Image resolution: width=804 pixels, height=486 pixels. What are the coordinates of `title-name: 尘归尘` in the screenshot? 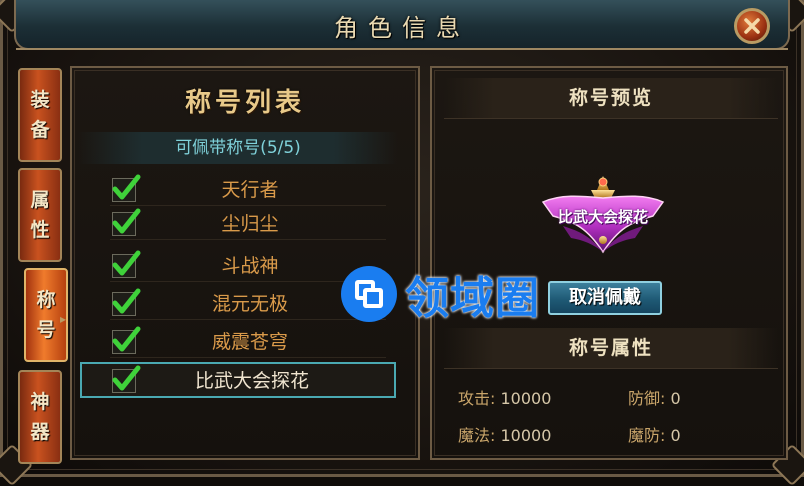 It's located at (250, 224).